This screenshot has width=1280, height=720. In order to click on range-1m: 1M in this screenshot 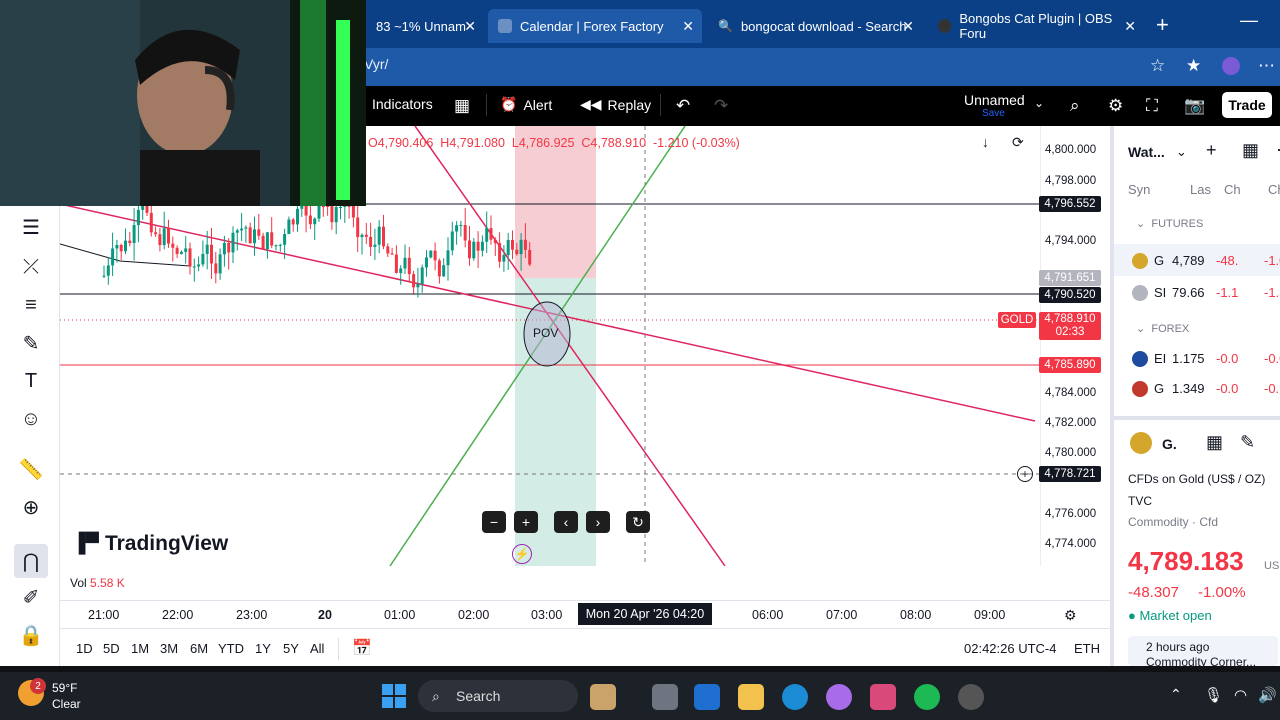, I will do `click(140, 648)`.